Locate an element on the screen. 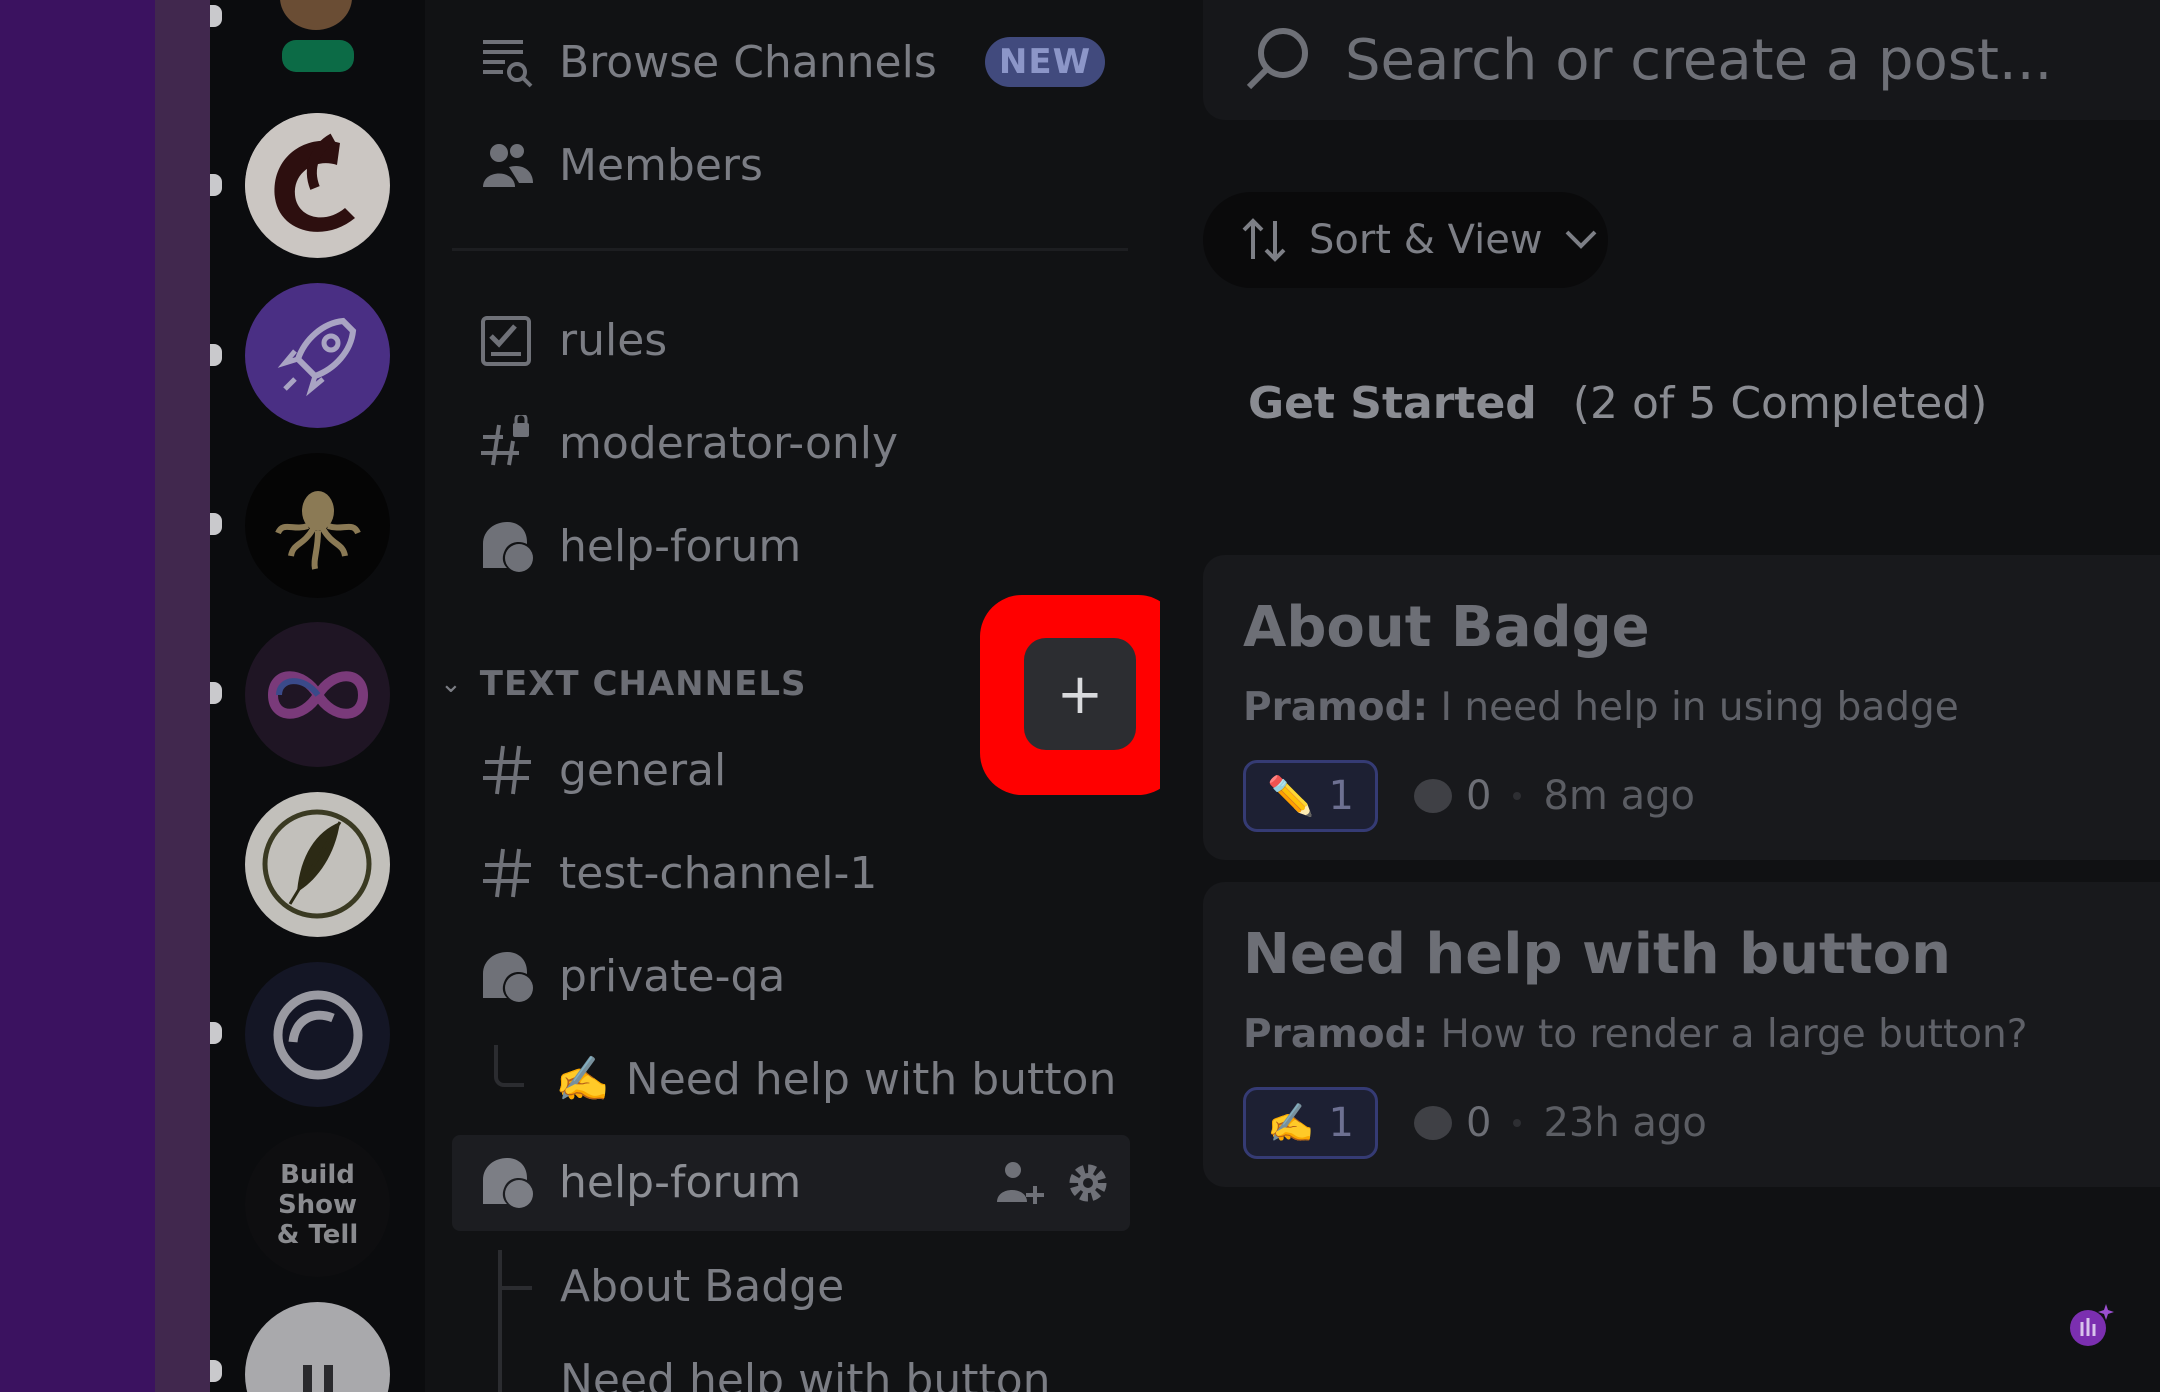  server-circle-logo-icon is located at coordinates (317, 1034).